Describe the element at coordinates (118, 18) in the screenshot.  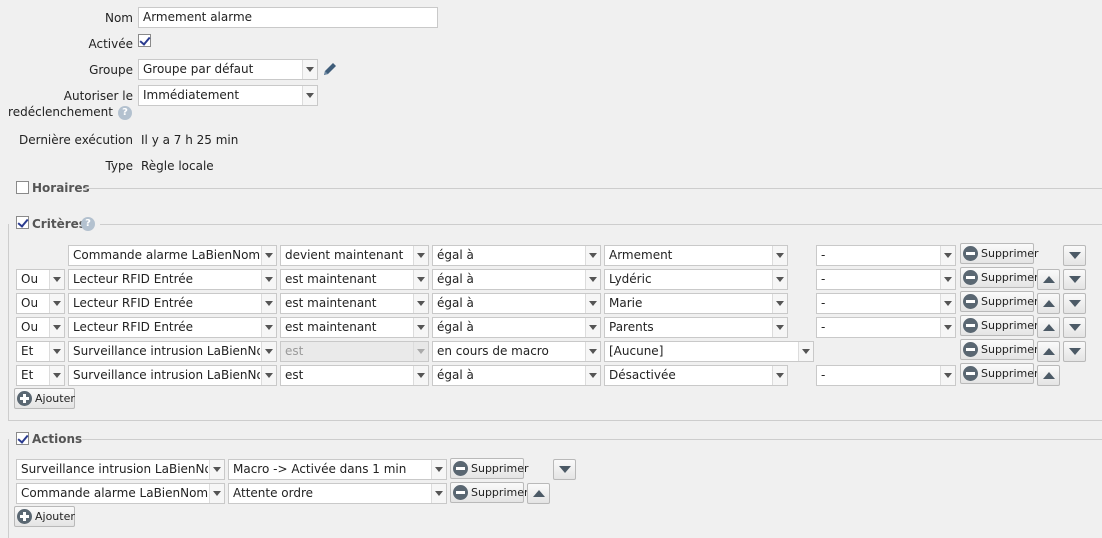
I see `nom-label: Nom` at that location.